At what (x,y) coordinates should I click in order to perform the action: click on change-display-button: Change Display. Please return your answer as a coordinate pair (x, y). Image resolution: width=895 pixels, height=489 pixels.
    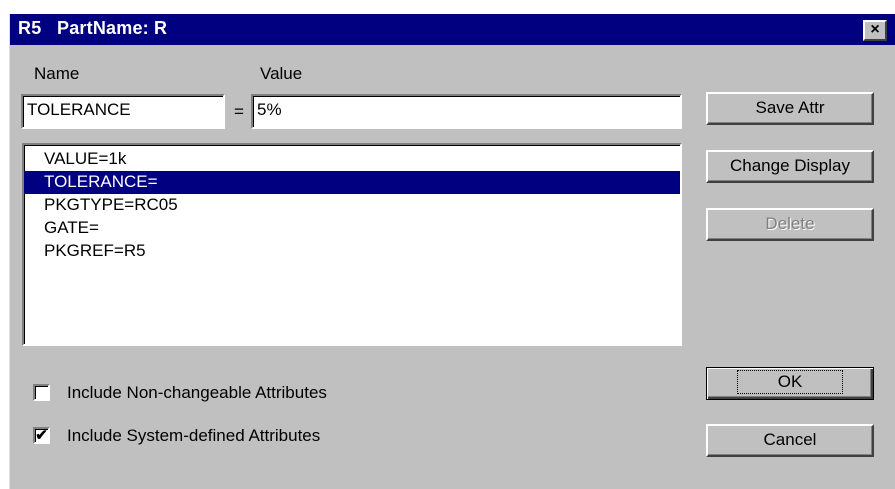
    Looking at the image, I should click on (790, 166).